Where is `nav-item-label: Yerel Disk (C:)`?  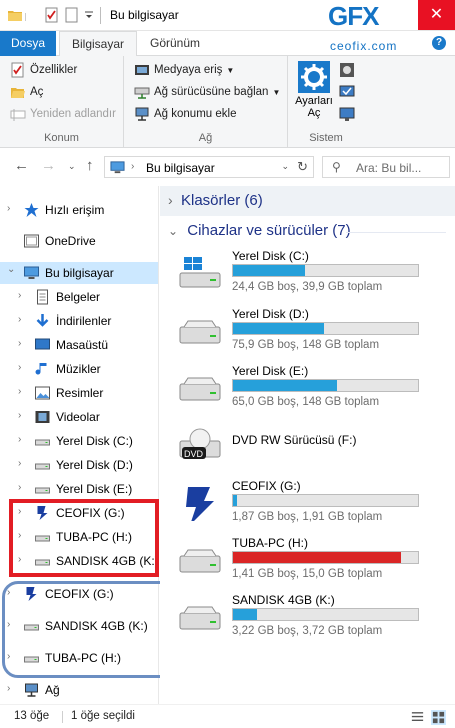
nav-item-label: Yerel Disk (C:) is located at coordinates (94, 441).